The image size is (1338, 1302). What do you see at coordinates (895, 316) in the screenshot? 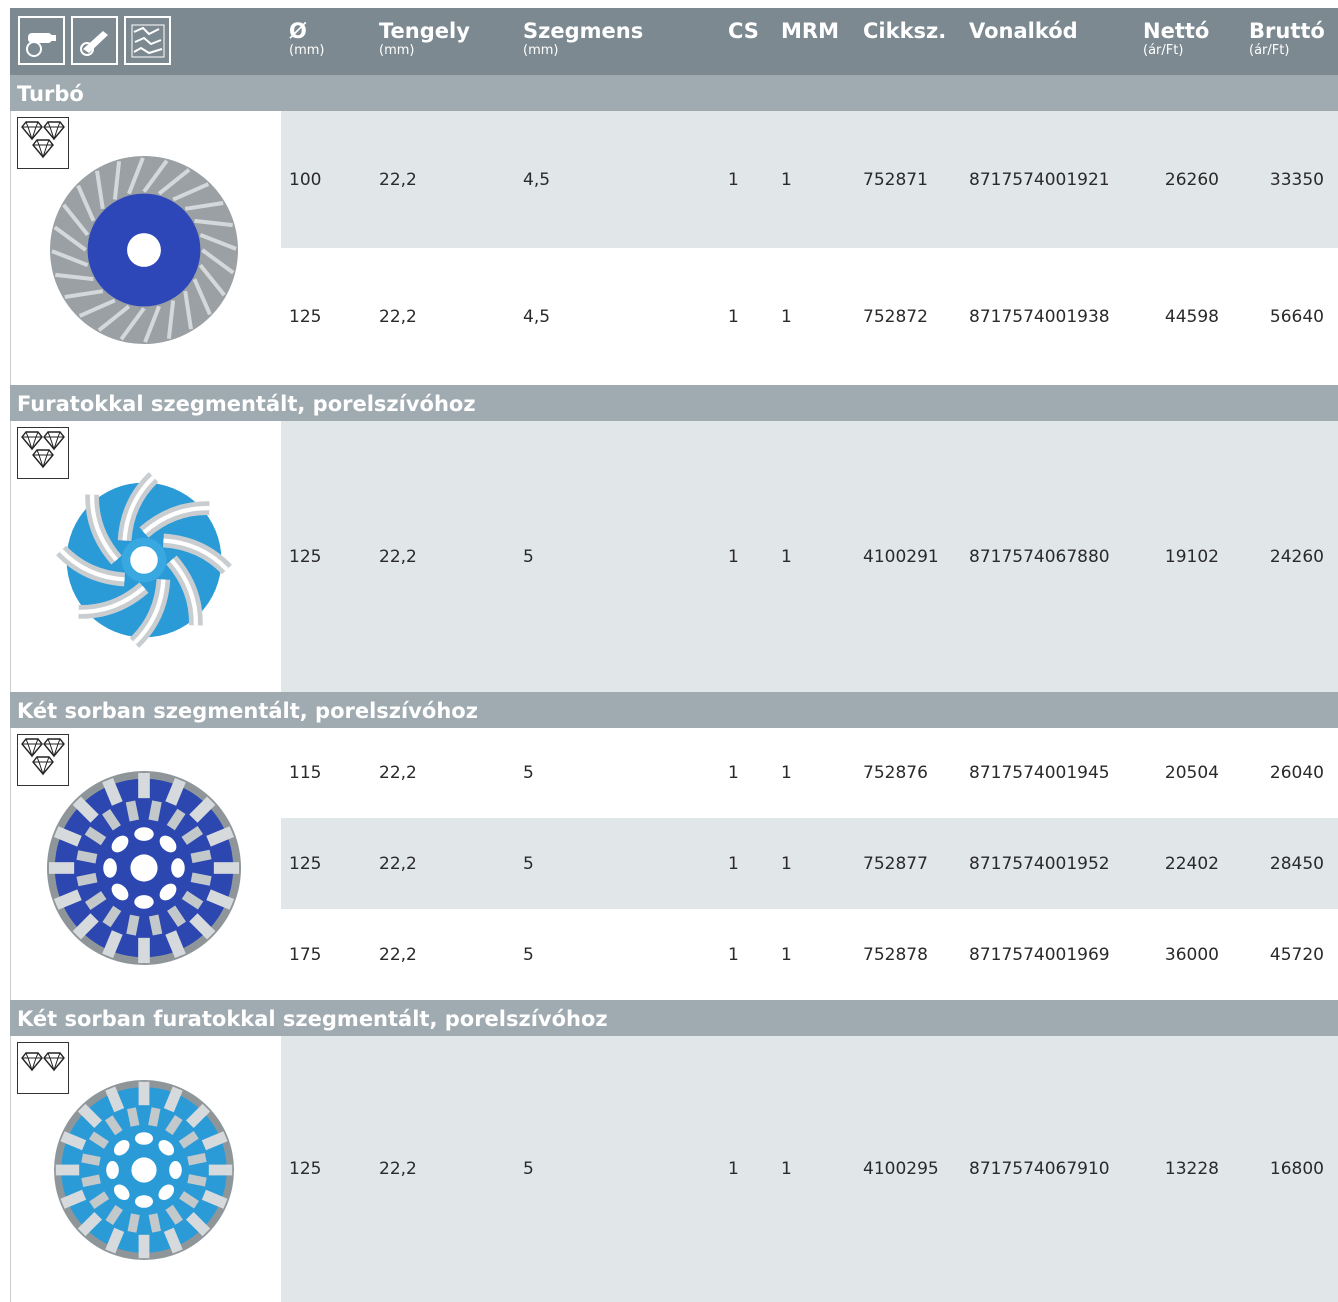
I see `cell-sku: 752872` at bounding box center [895, 316].